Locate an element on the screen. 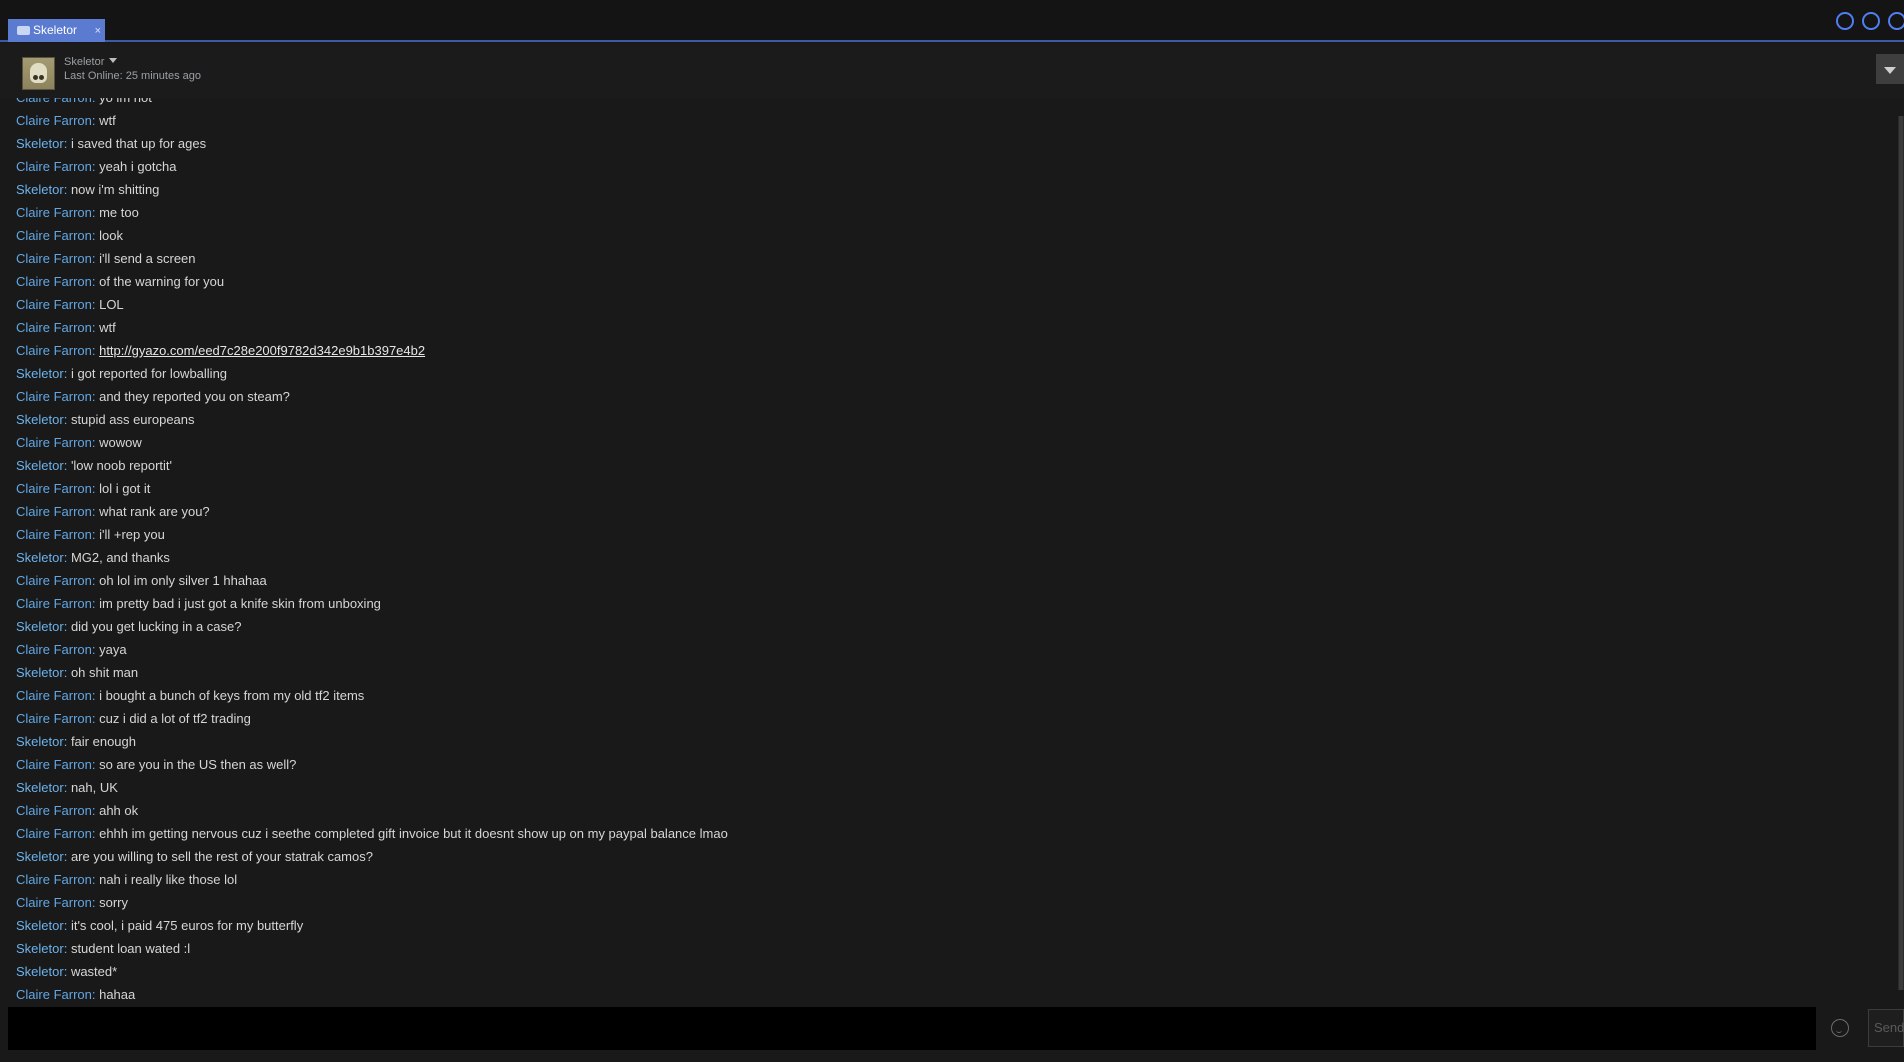 Image resolution: width=1904 pixels, height=1062 pixels. close-tab-icon: × is located at coordinates (98, 31).